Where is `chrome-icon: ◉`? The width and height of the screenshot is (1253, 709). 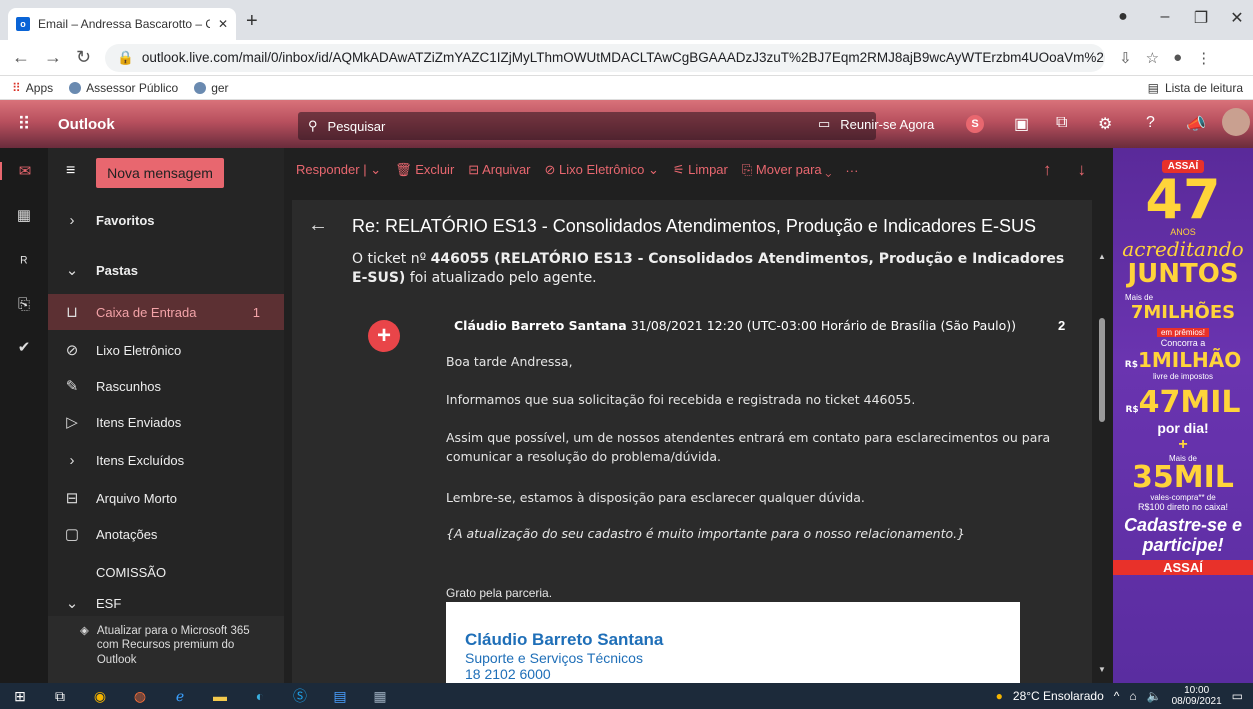
chrome-icon: ◉ is located at coordinates (100, 696).